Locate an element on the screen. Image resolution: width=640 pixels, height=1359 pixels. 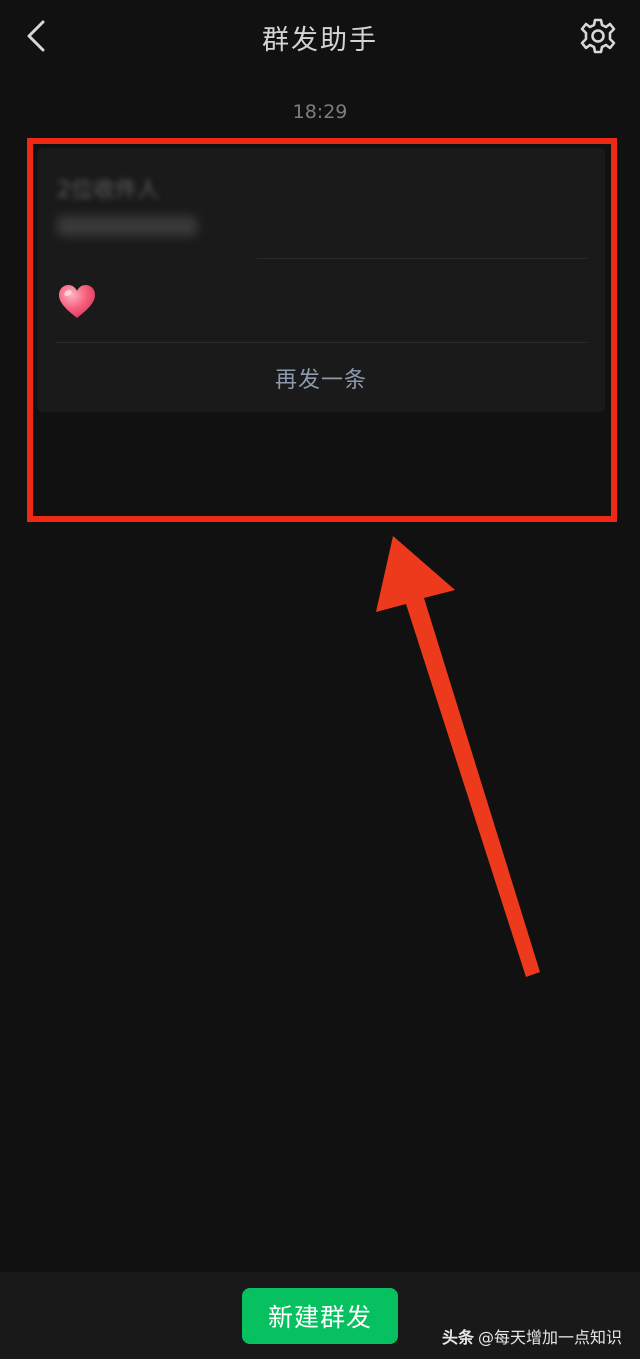
settings-button is located at coordinates (598, 36).